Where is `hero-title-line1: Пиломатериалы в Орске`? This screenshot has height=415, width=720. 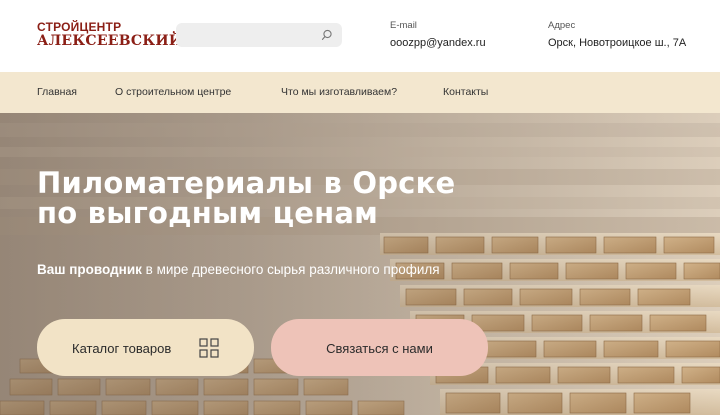
hero-title-line1: Пиломатериалы в Орске is located at coordinates (246, 183).